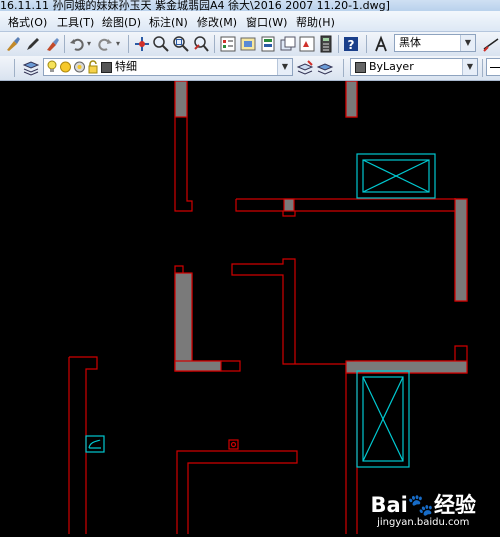 The height and width of the screenshot is (537, 500). I want to click on wall-middle, so click(351, 250).